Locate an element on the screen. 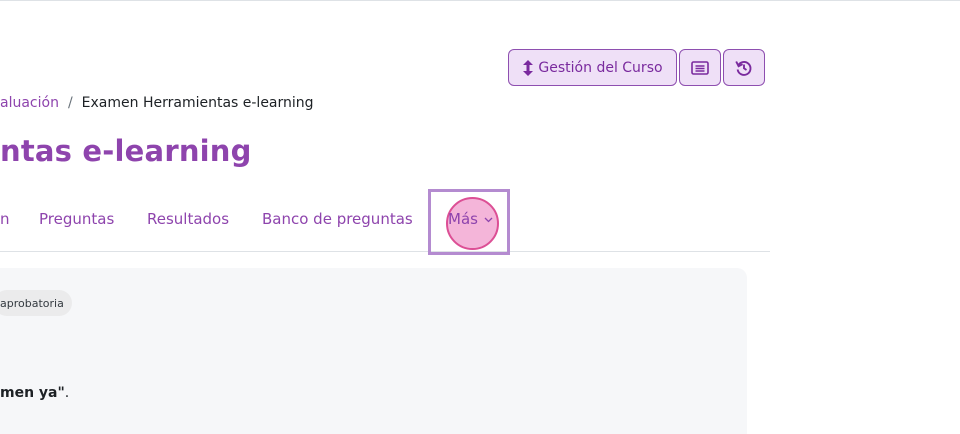  page-title: ntas e-learning is located at coordinates (126, 151).